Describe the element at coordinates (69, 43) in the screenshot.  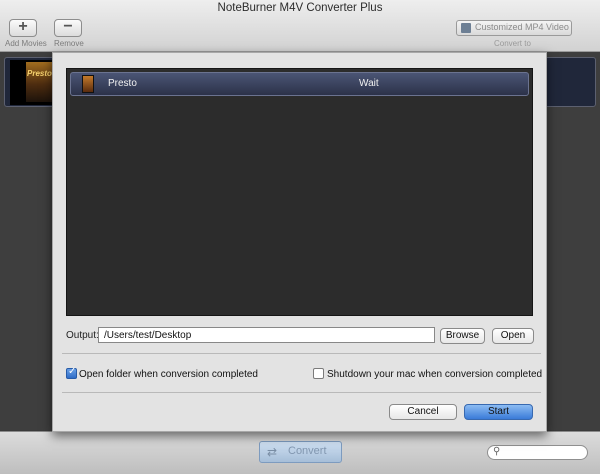
I see `remove-label: Remove` at that location.